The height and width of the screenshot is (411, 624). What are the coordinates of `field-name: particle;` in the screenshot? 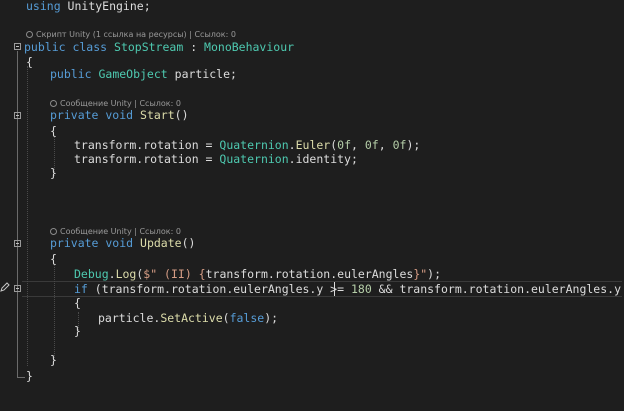 It's located at (202, 74).